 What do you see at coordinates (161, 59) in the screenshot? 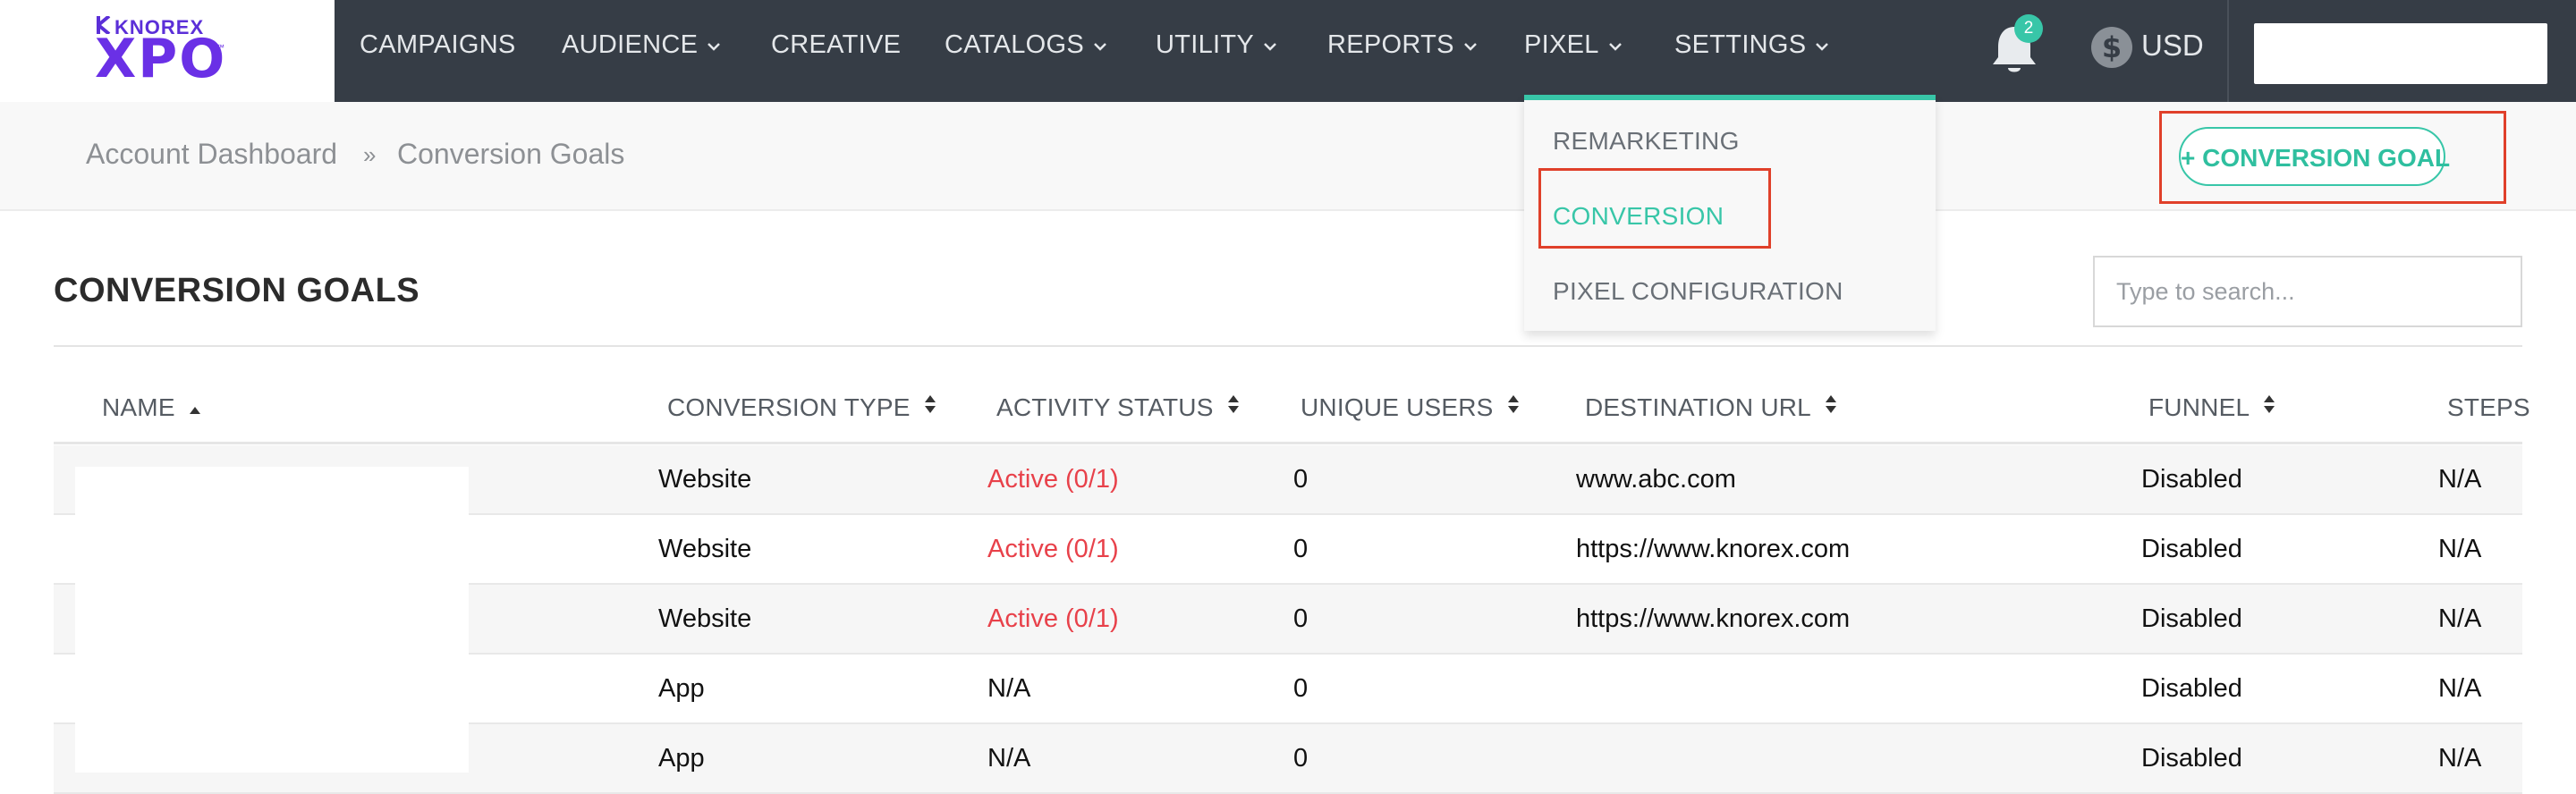
I see `logo-product: XPO` at bounding box center [161, 59].